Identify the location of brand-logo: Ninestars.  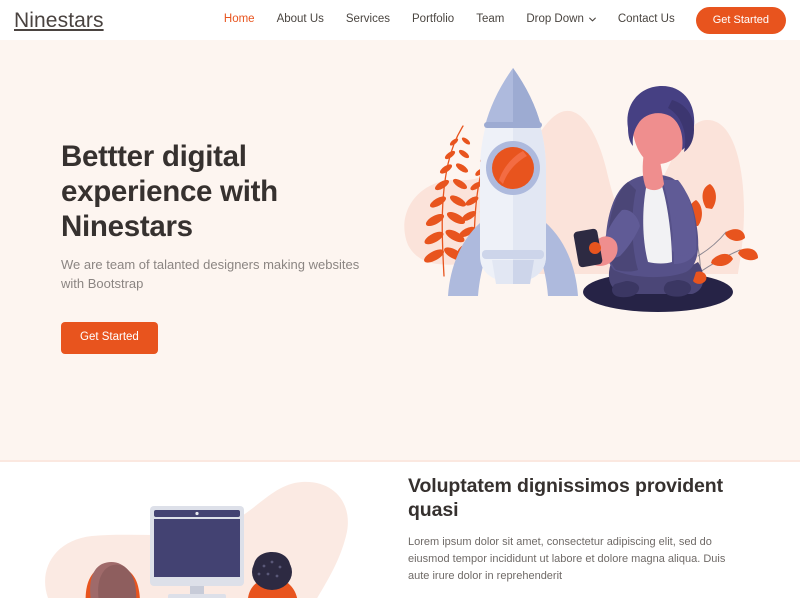
(59, 20).